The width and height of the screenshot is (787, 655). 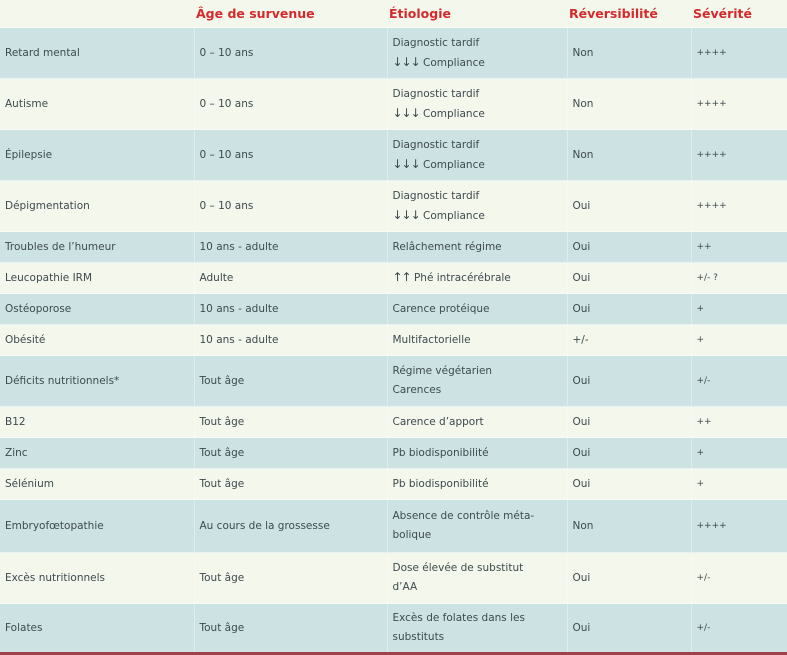 I want to click on etiology-line1: Relâchement régime, so click(x=447, y=246).